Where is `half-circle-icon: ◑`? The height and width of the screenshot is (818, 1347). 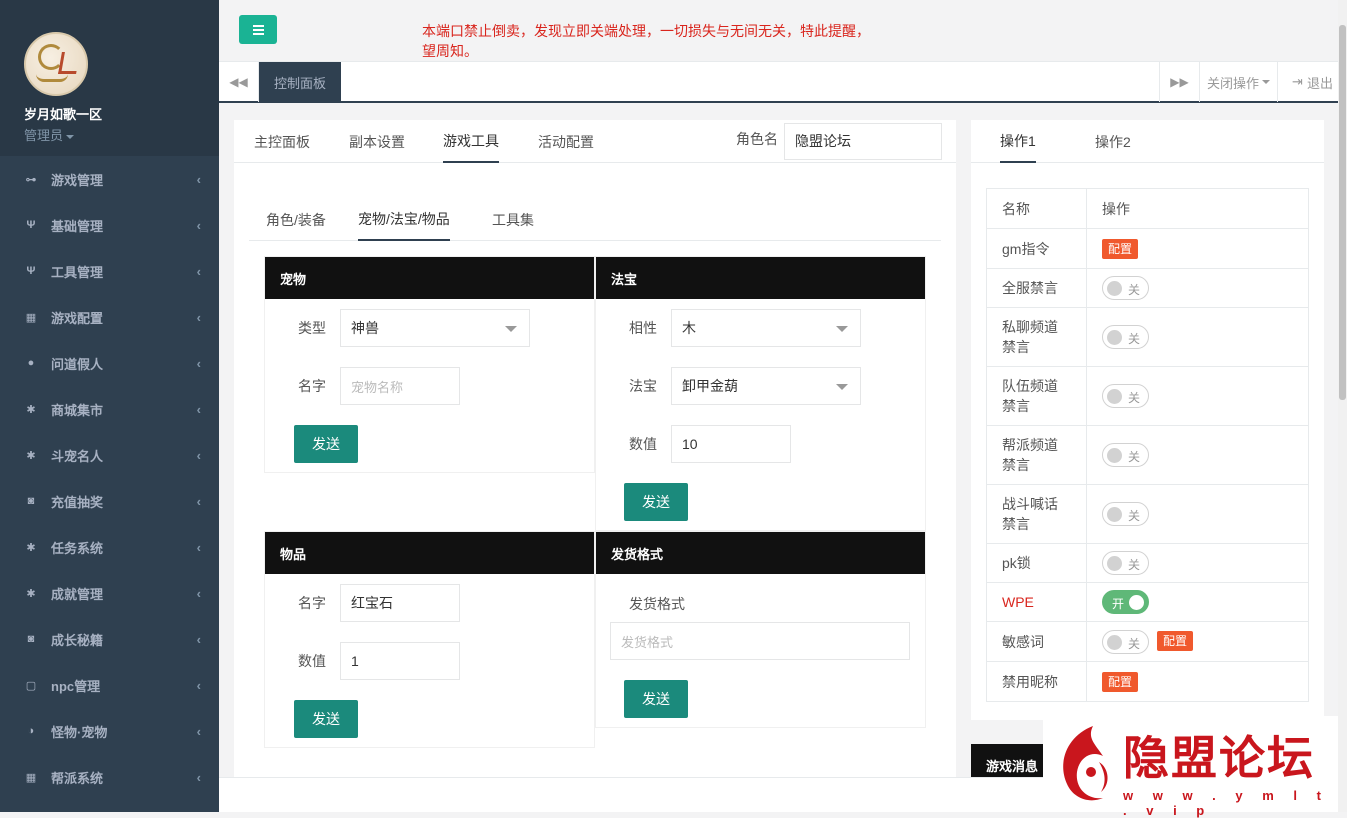 half-circle-icon: ◑ is located at coordinates (31, 731).